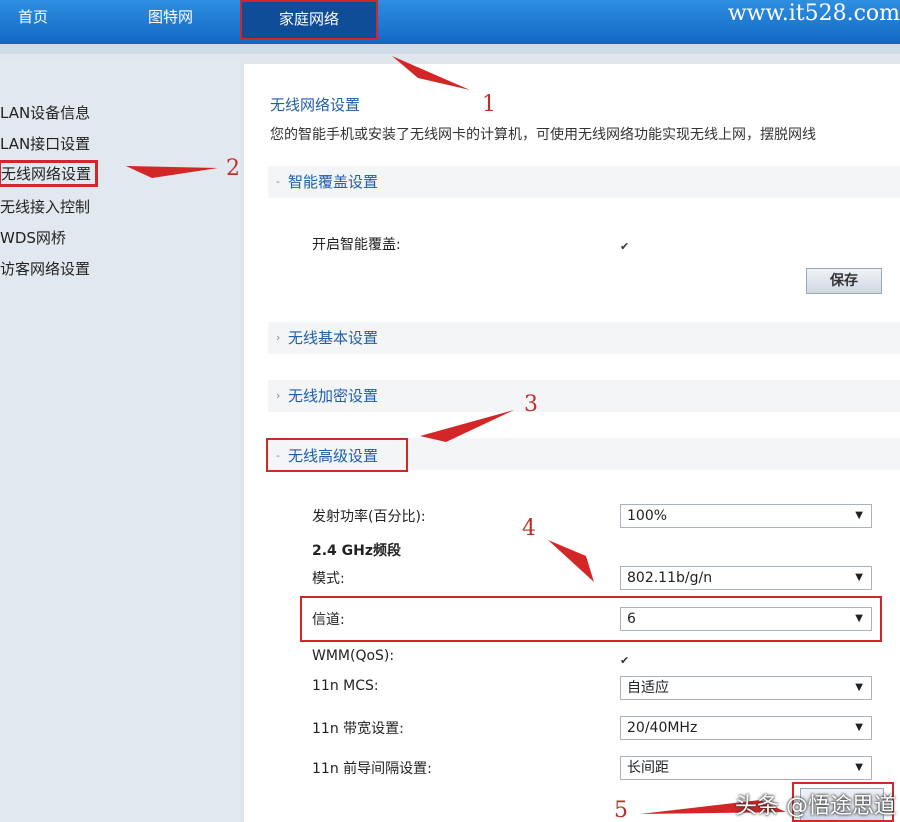 The height and width of the screenshot is (822, 900). What do you see at coordinates (531, 404) in the screenshot?
I see `annotation-3: 3` at bounding box center [531, 404].